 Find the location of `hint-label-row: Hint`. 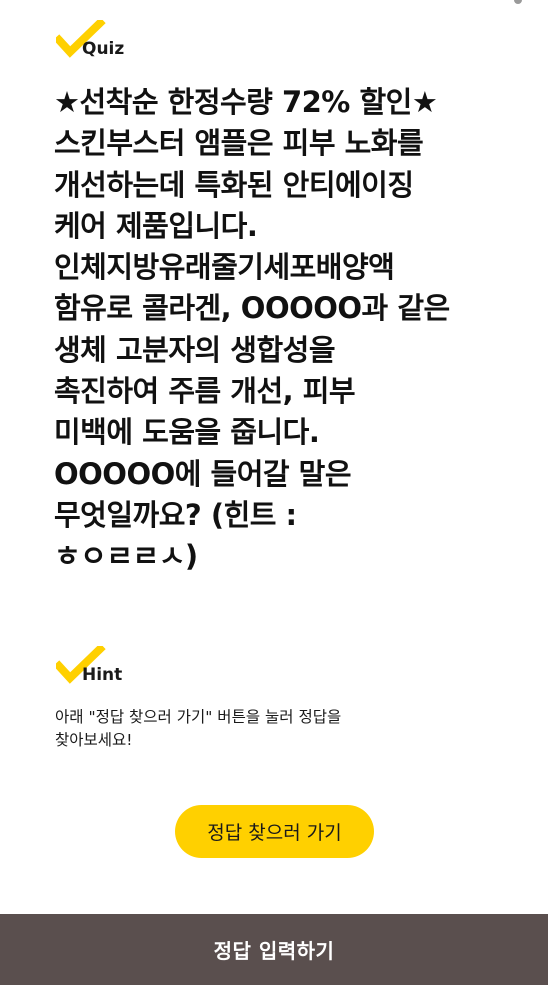

hint-label-row: Hint is located at coordinates (116, 666).